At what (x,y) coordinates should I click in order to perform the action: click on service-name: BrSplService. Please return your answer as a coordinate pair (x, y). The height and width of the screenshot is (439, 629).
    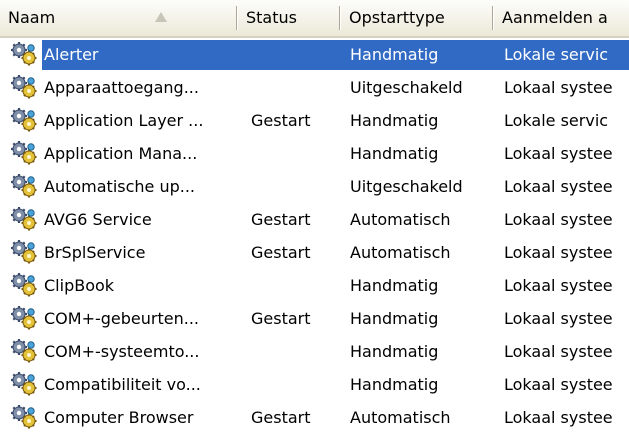
    Looking at the image, I should click on (95, 252).